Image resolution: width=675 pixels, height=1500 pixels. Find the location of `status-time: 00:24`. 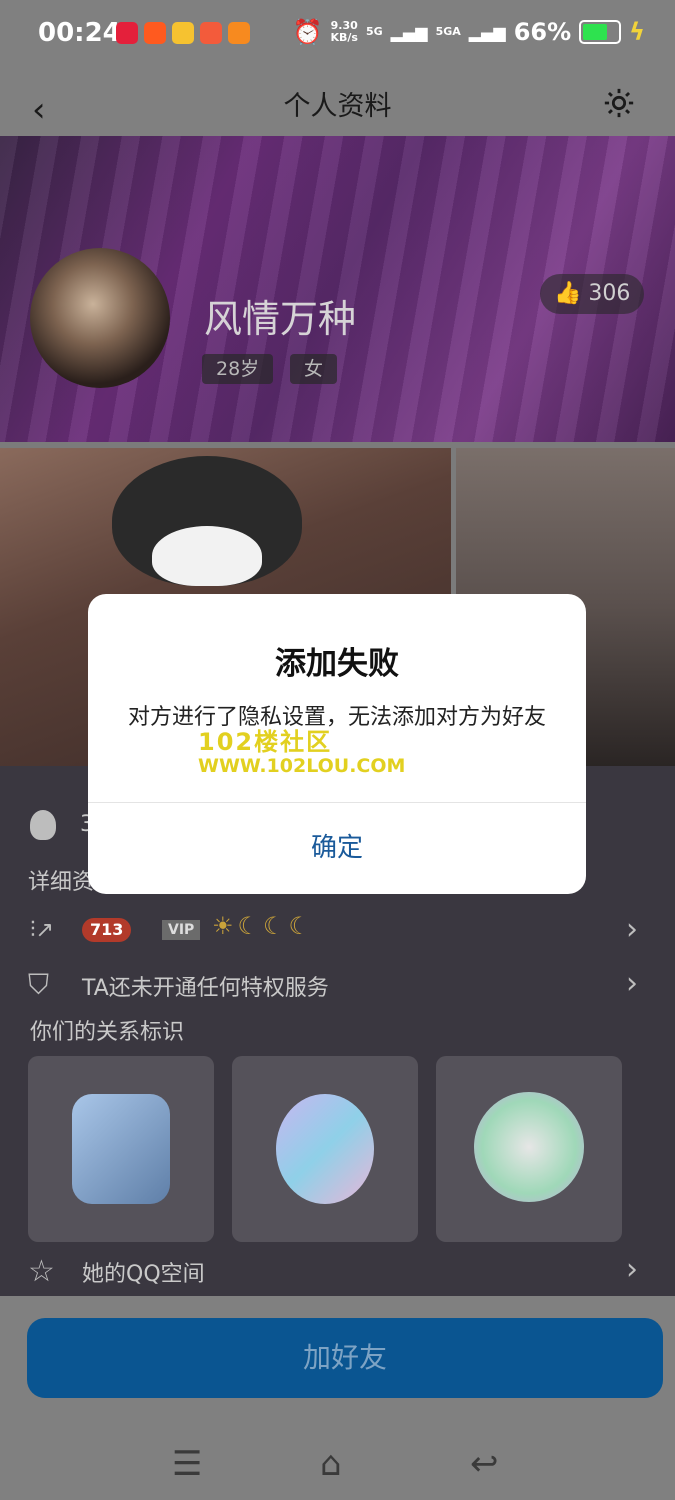

status-time: 00:24 is located at coordinates (79, 33).